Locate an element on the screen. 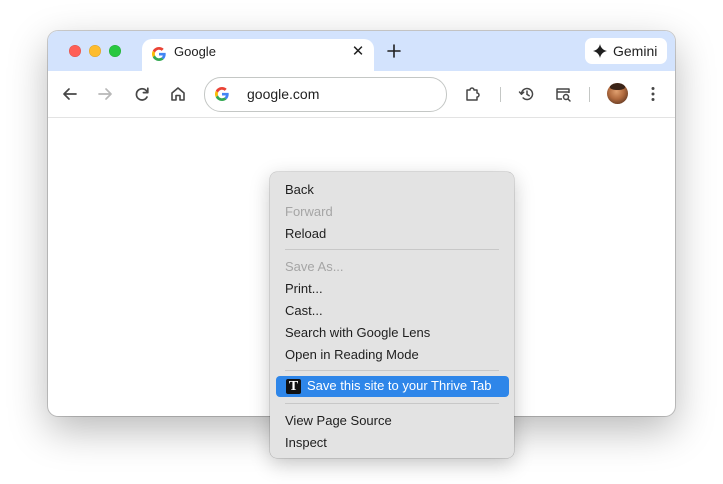 The width and height of the screenshot is (723, 484). zoom-window-button is located at coordinates (115, 51).